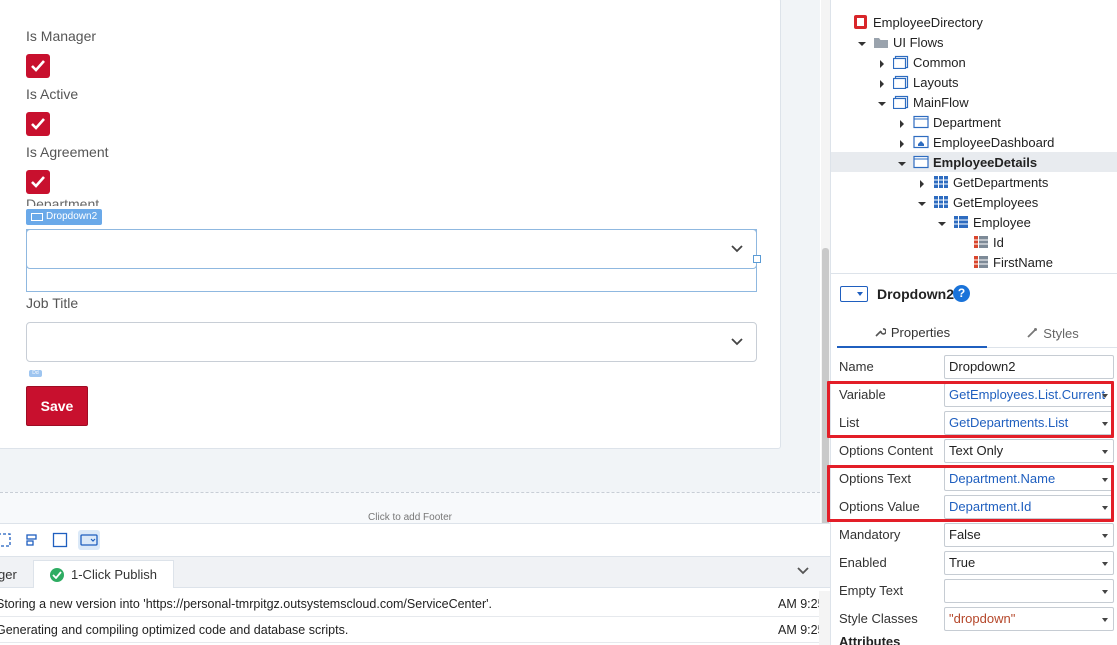  What do you see at coordinates (89, 540) in the screenshot?
I see `dropdown-widget-icon` at bounding box center [89, 540].